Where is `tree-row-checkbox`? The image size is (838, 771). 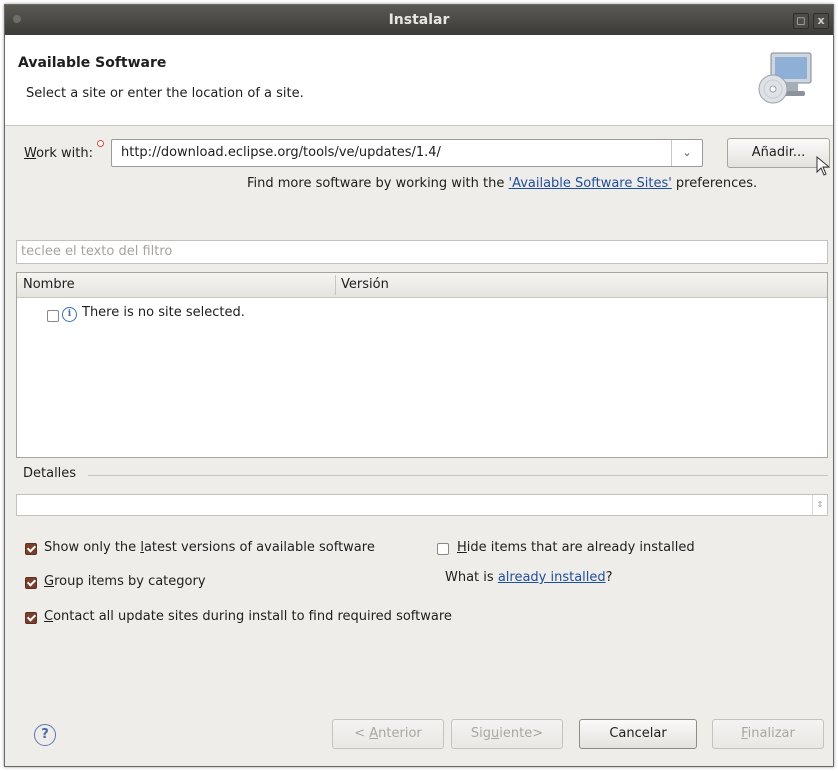
tree-row-checkbox is located at coordinates (53, 316).